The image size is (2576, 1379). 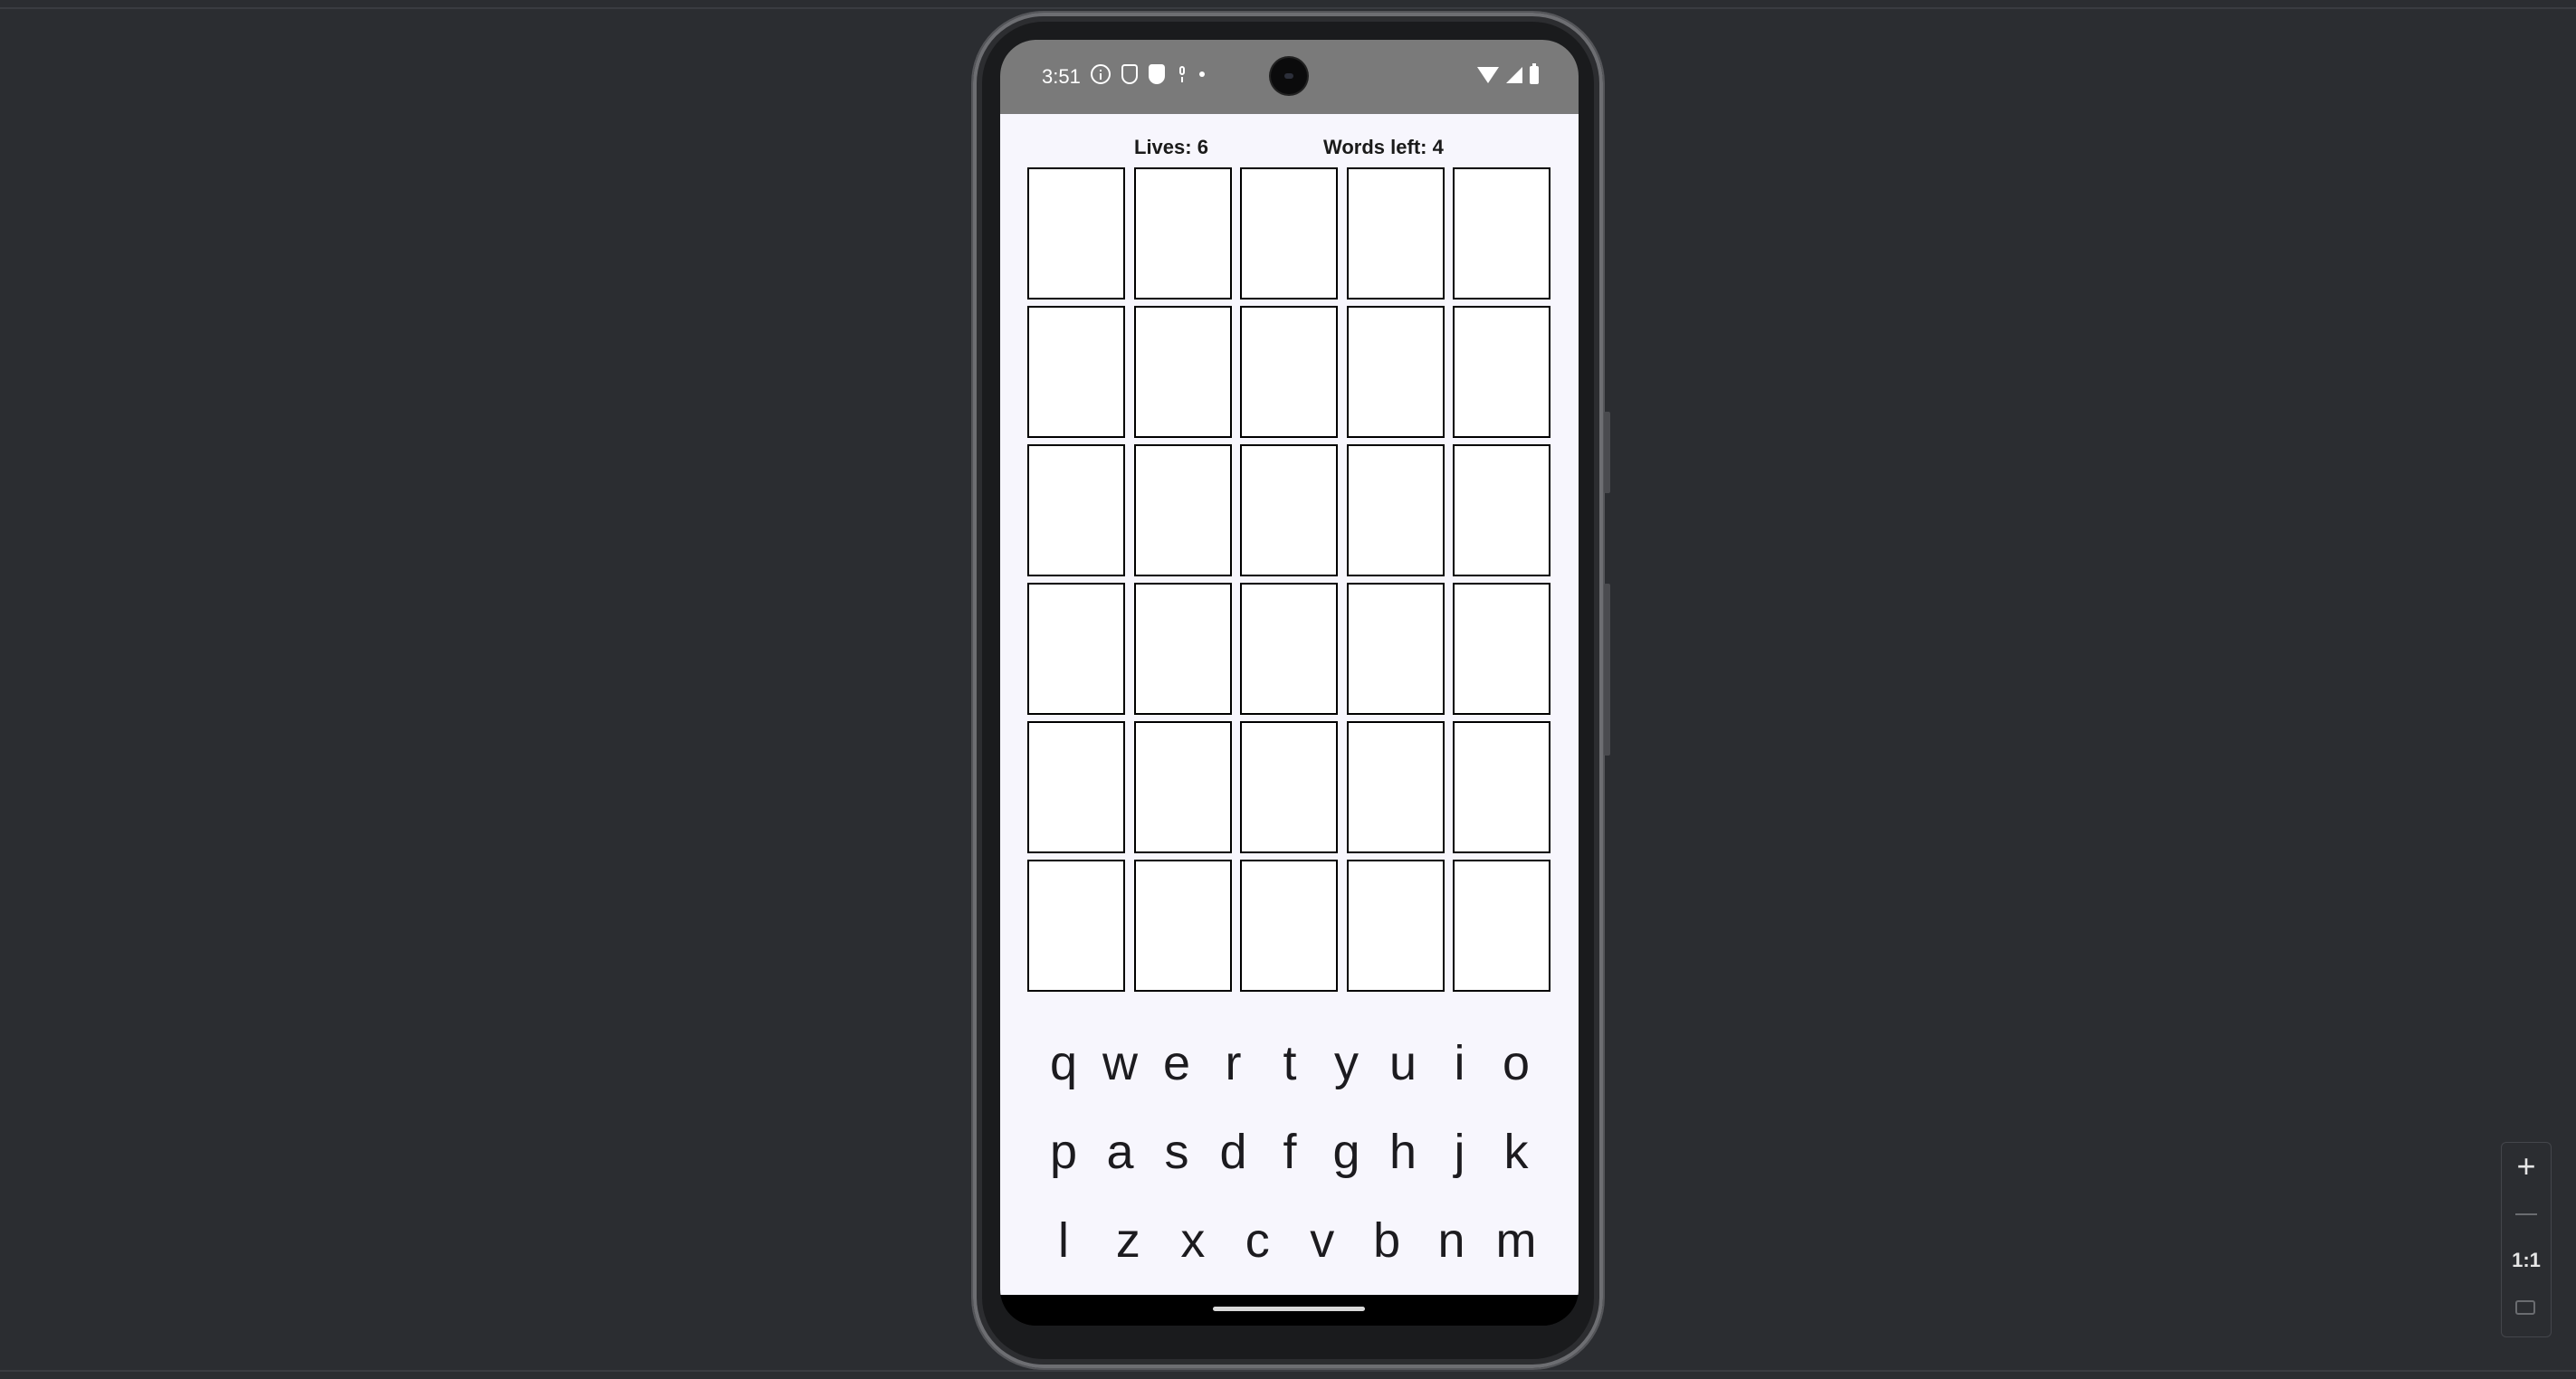 I want to click on signal-icon, so click(x=1514, y=75).